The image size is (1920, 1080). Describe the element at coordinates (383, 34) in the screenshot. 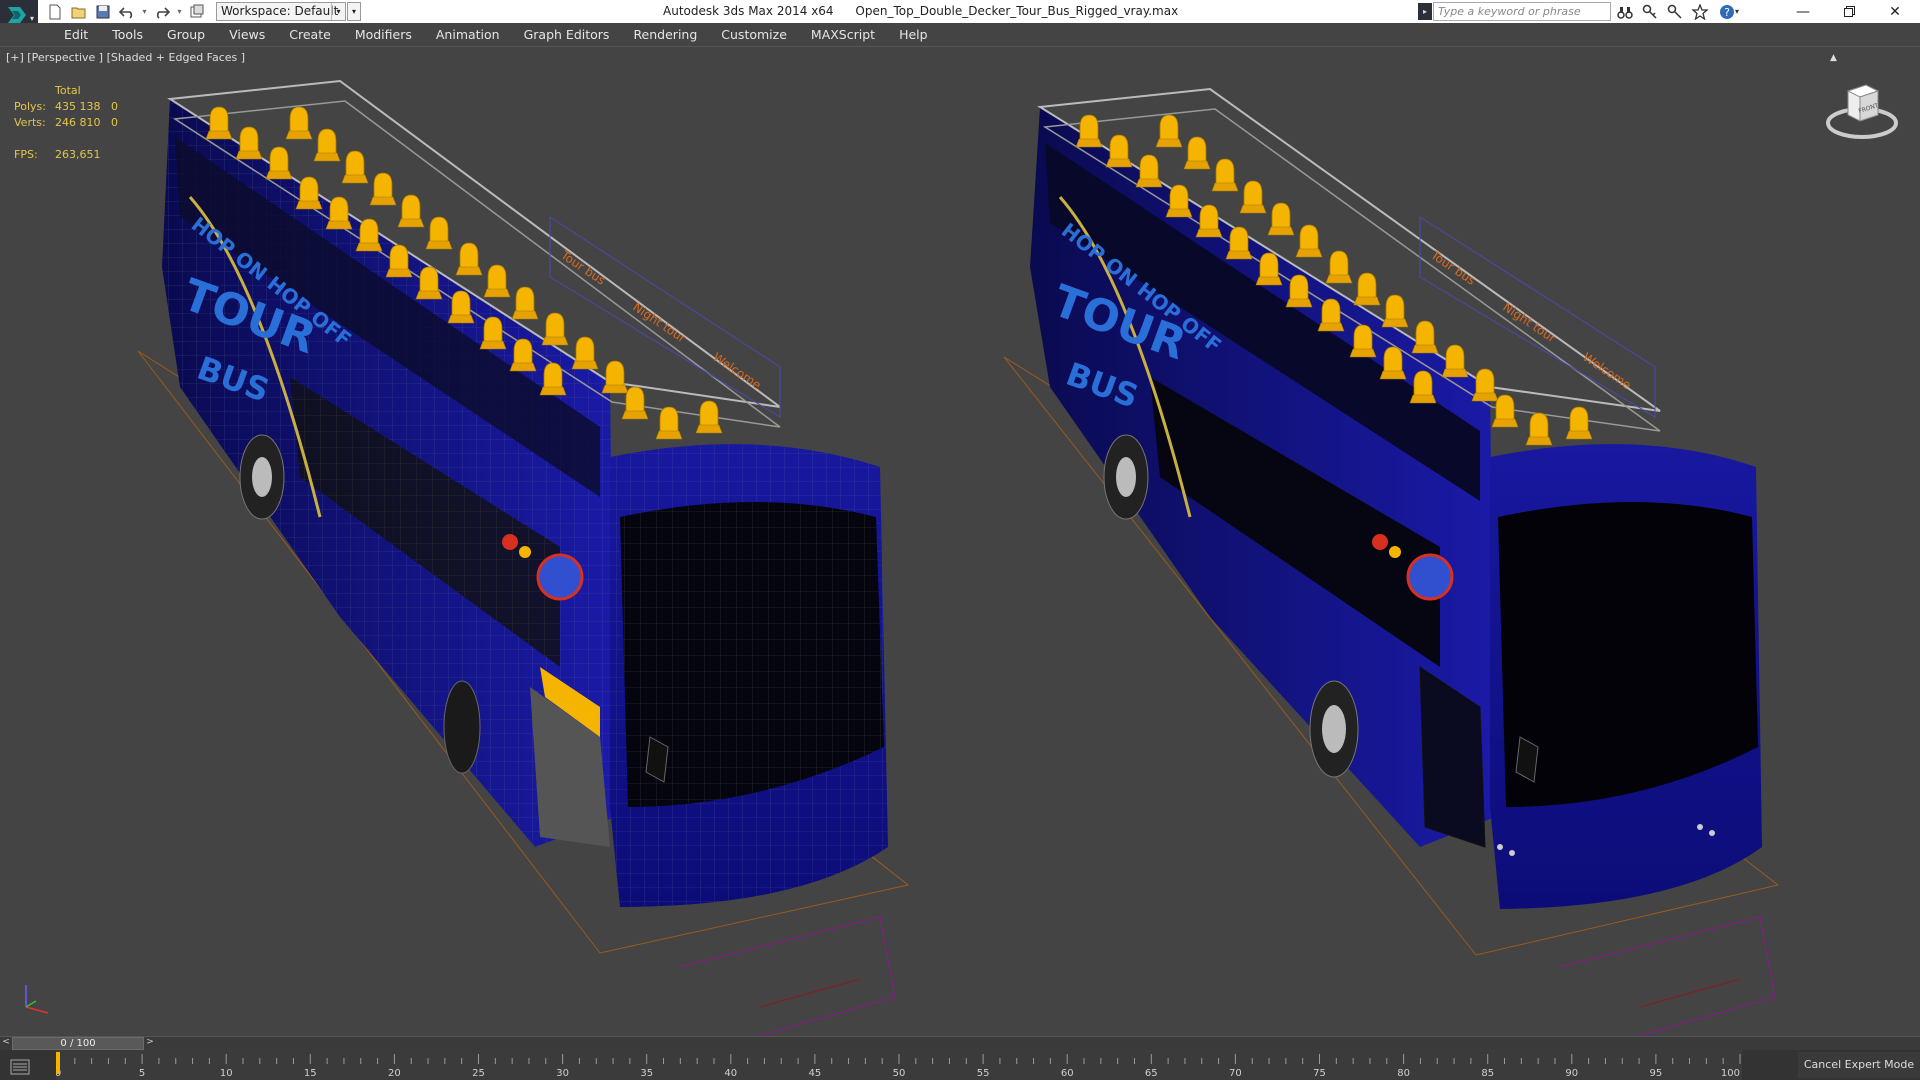

I see `menu-modifiers: Modifiers` at that location.